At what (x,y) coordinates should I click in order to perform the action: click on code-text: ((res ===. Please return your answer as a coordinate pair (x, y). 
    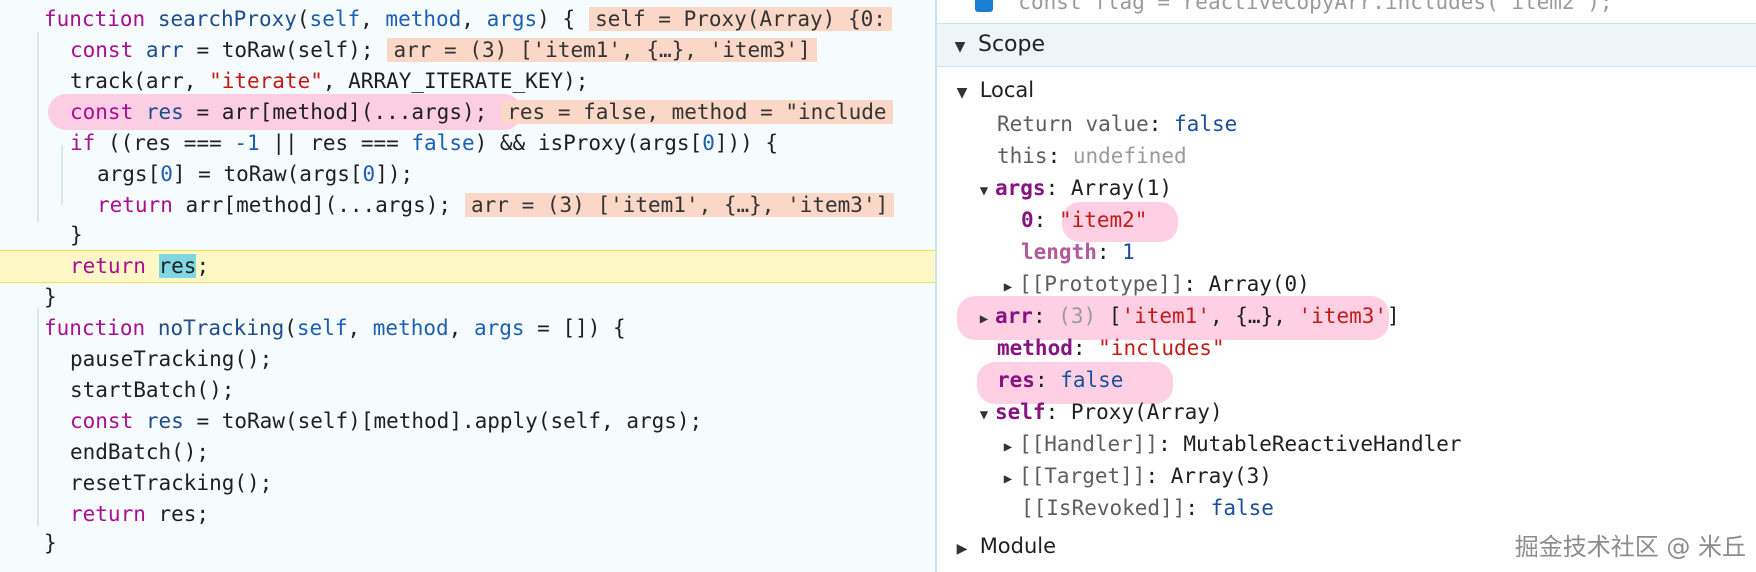
    Looking at the image, I should click on (165, 143).